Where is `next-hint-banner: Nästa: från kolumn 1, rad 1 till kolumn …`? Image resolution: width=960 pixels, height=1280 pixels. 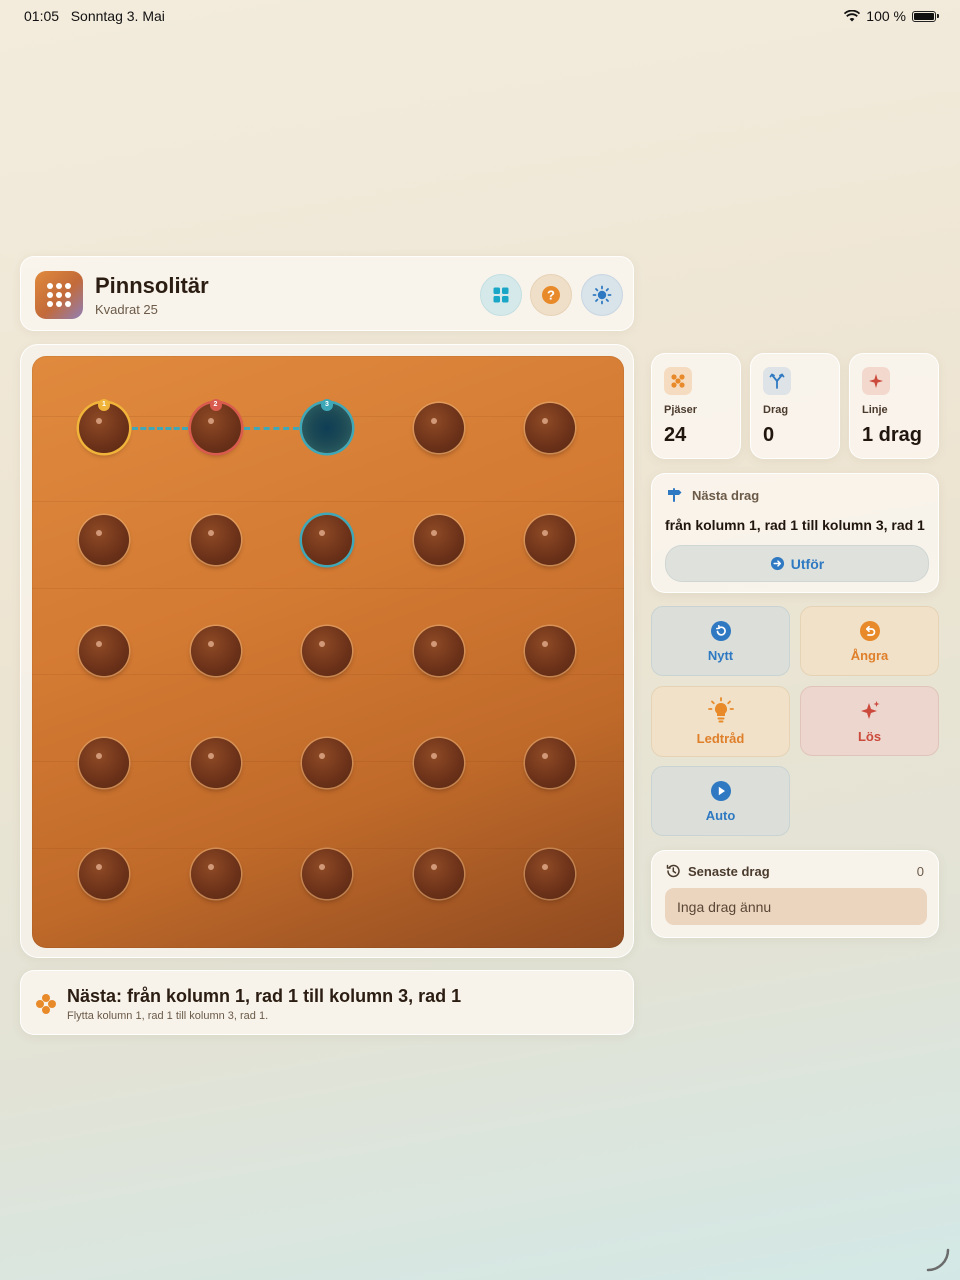 next-hint-banner: Nästa: från kolumn 1, rad 1 till kolumn … is located at coordinates (327, 1002).